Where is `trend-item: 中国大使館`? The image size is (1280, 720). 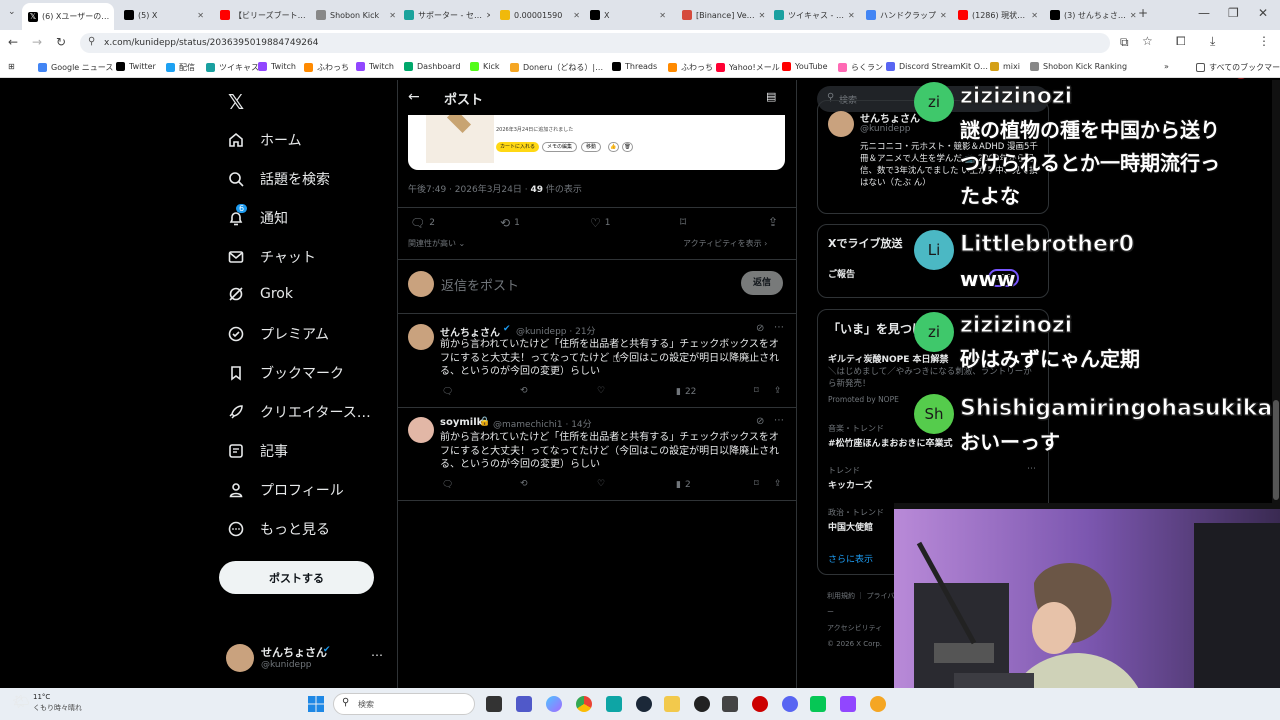
trend-item: 中国大使館 is located at coordinates (850, 526).